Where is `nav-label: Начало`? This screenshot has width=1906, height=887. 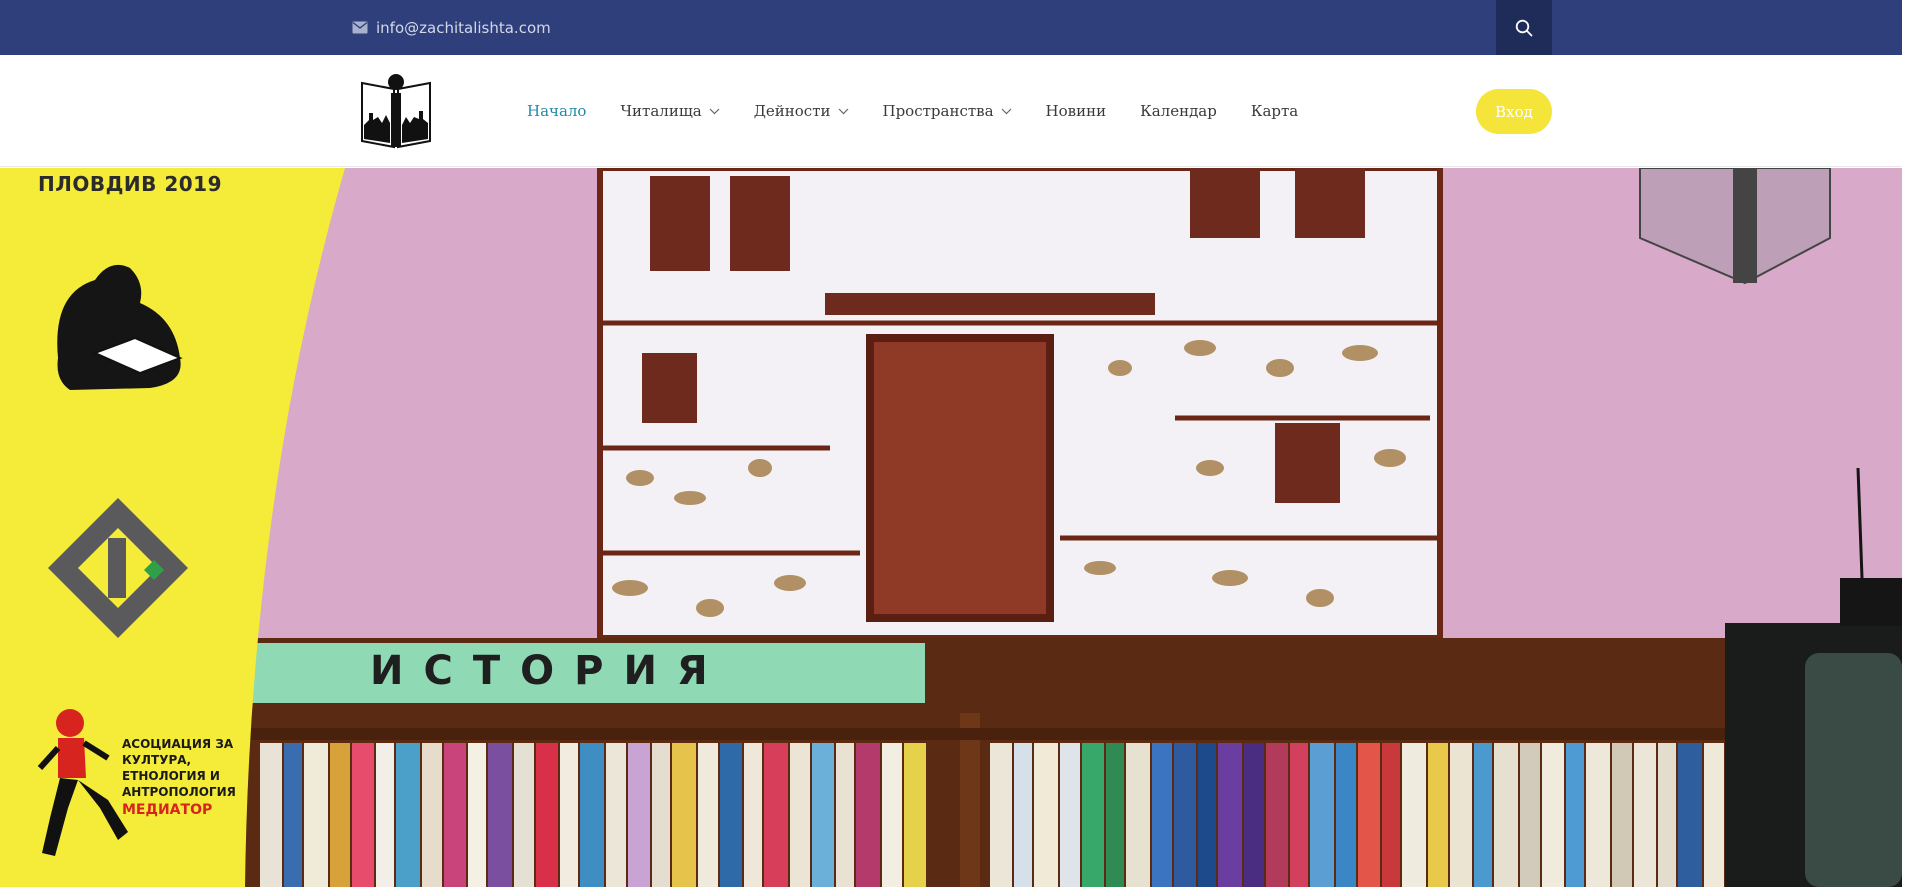
nav-label: Начало is located at coordinates (556, 111).